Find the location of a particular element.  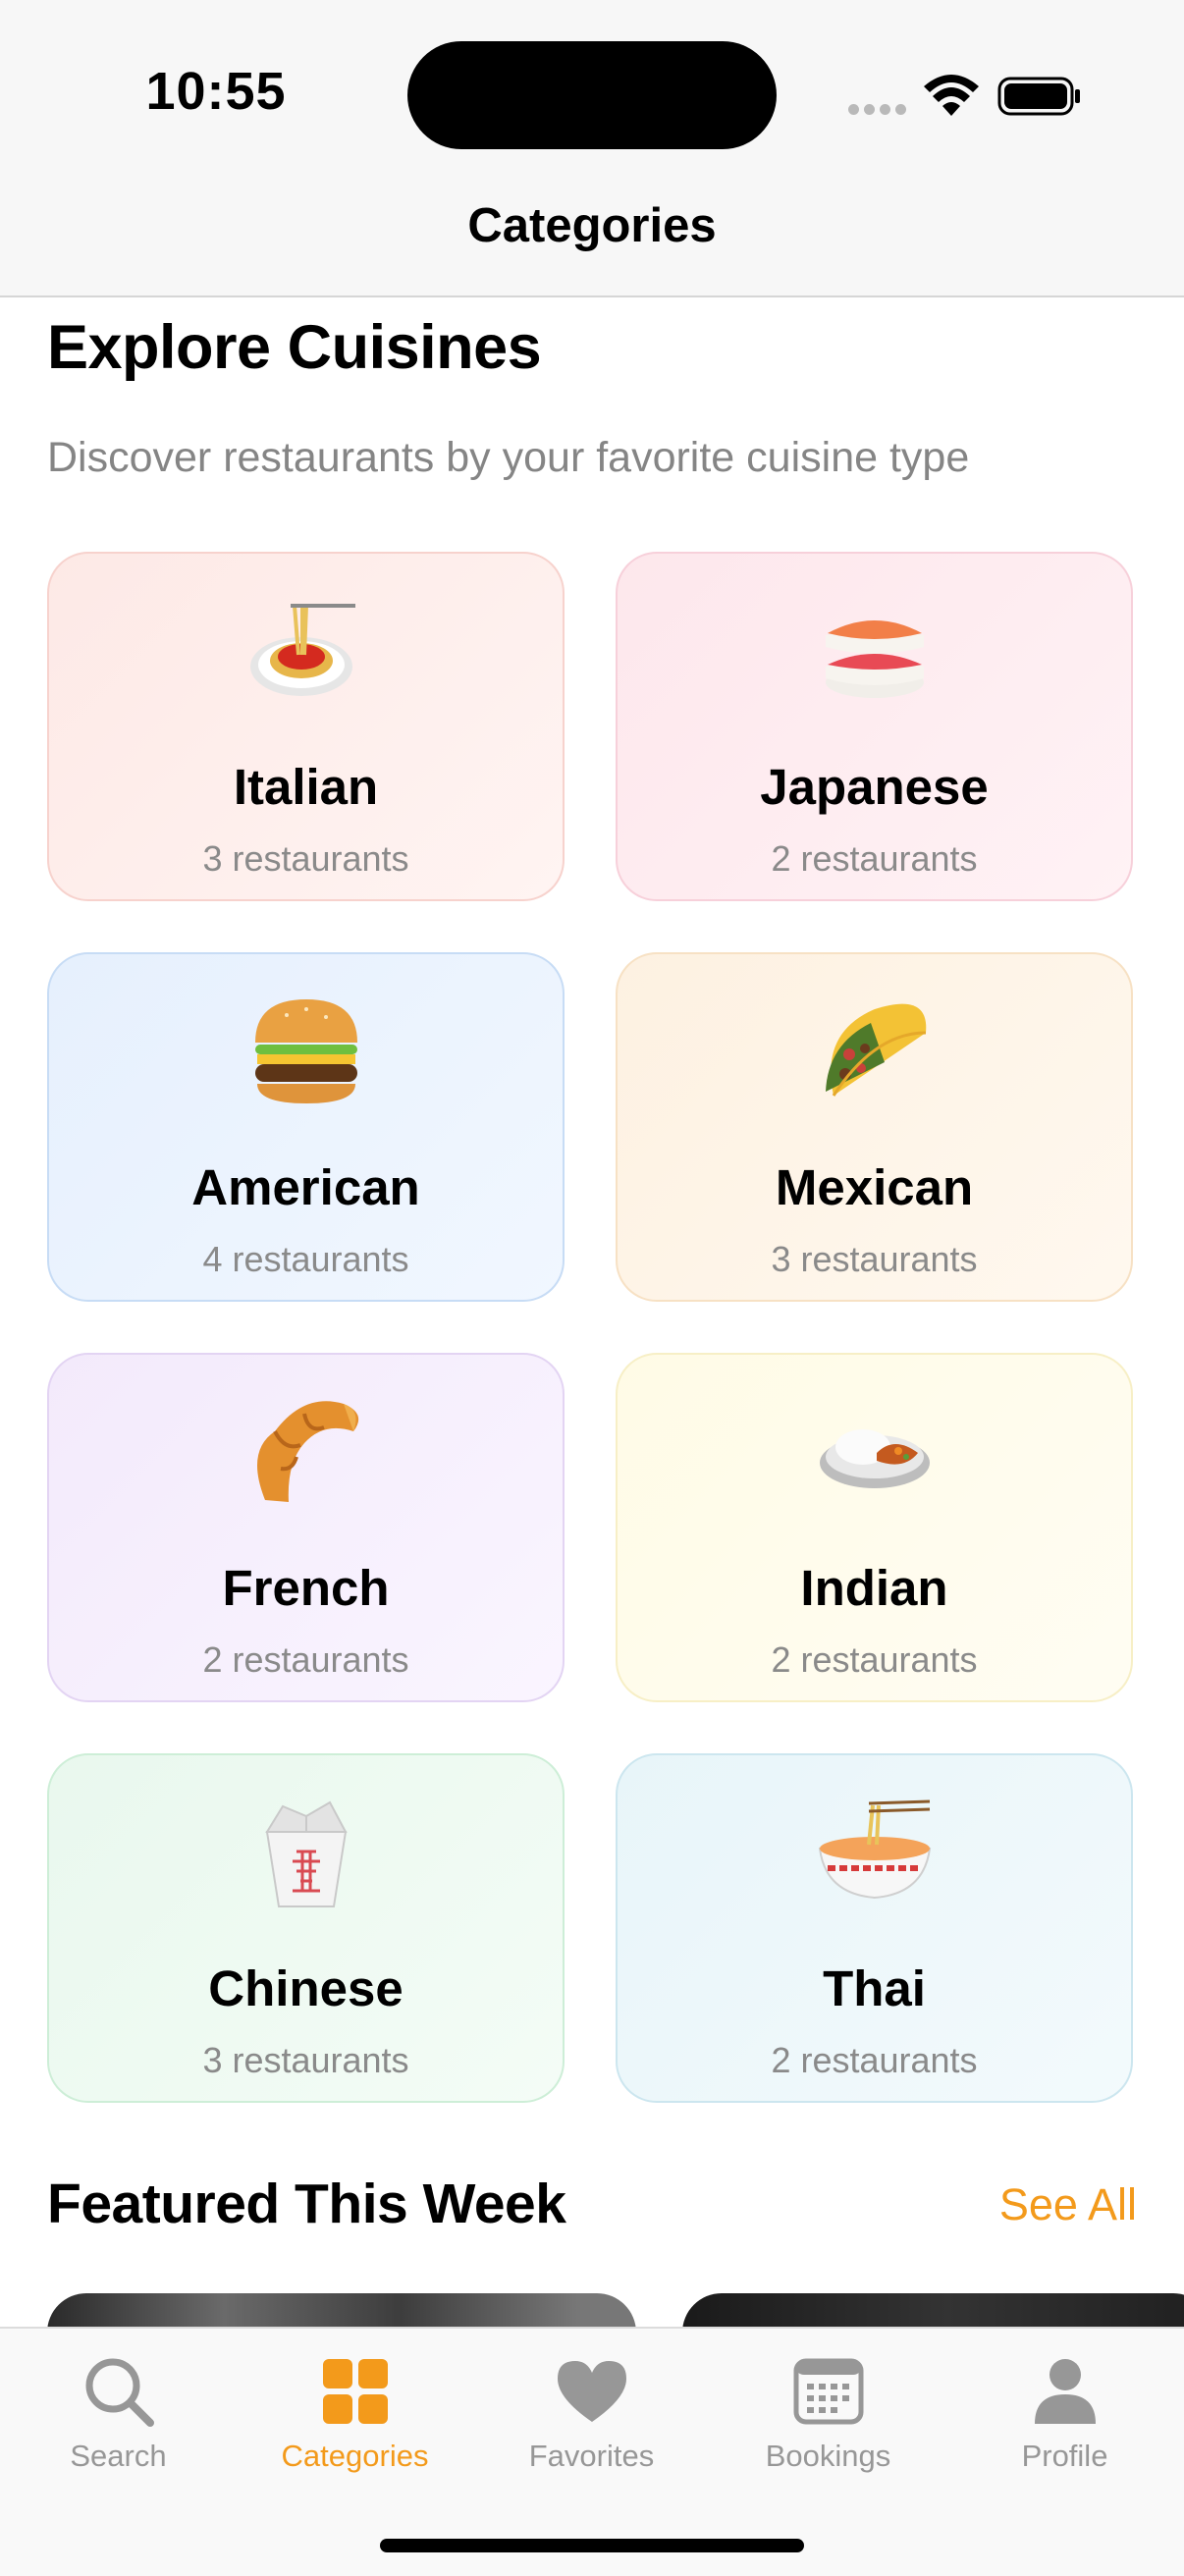

curry-rice-icon is located at coordinates (874, 1451).